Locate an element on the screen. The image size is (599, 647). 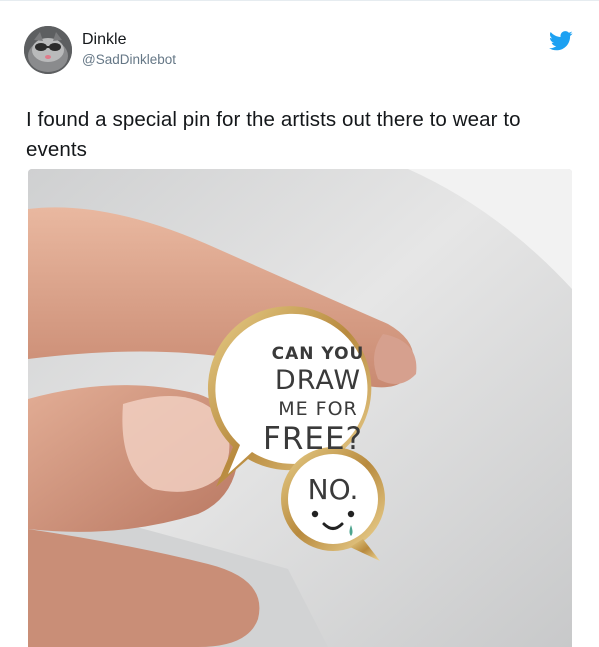
avatar is located at coordinates (48, 50).